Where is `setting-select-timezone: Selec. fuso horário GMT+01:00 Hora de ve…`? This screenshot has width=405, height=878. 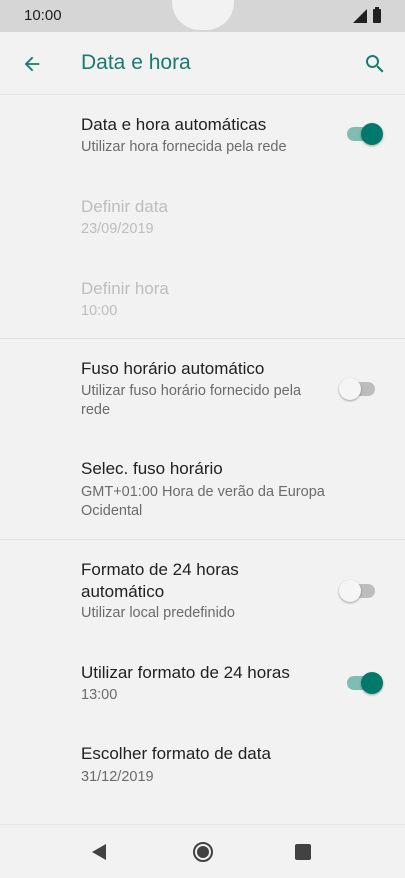
setting-select-timezone: Selec. fuso horário GMT+01:00 Hora de ve… is located at coordinates (202, 489).